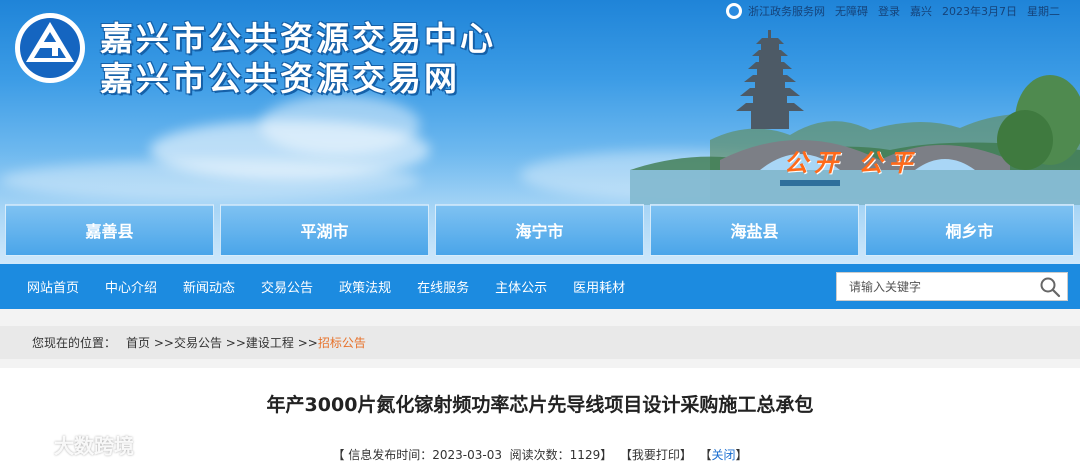 Image resolution: width=1080 pixels, height=468 pixels. I want to click on breadcrumb-current: 招标公告, so click(342, 342).